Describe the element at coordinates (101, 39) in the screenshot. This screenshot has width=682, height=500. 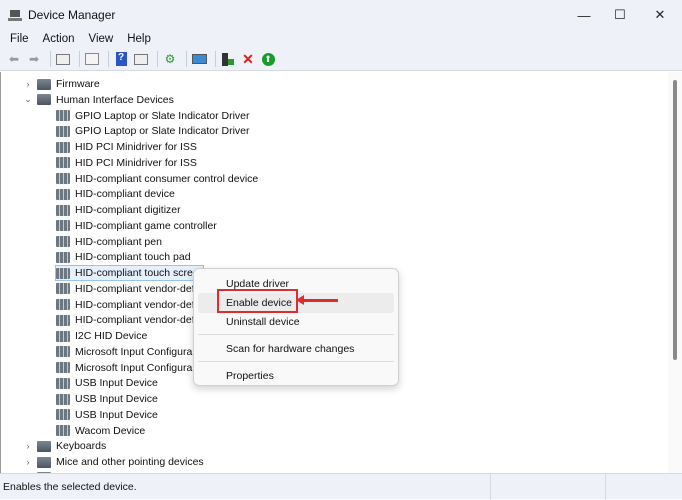
I see `menu-view: View` at that location.